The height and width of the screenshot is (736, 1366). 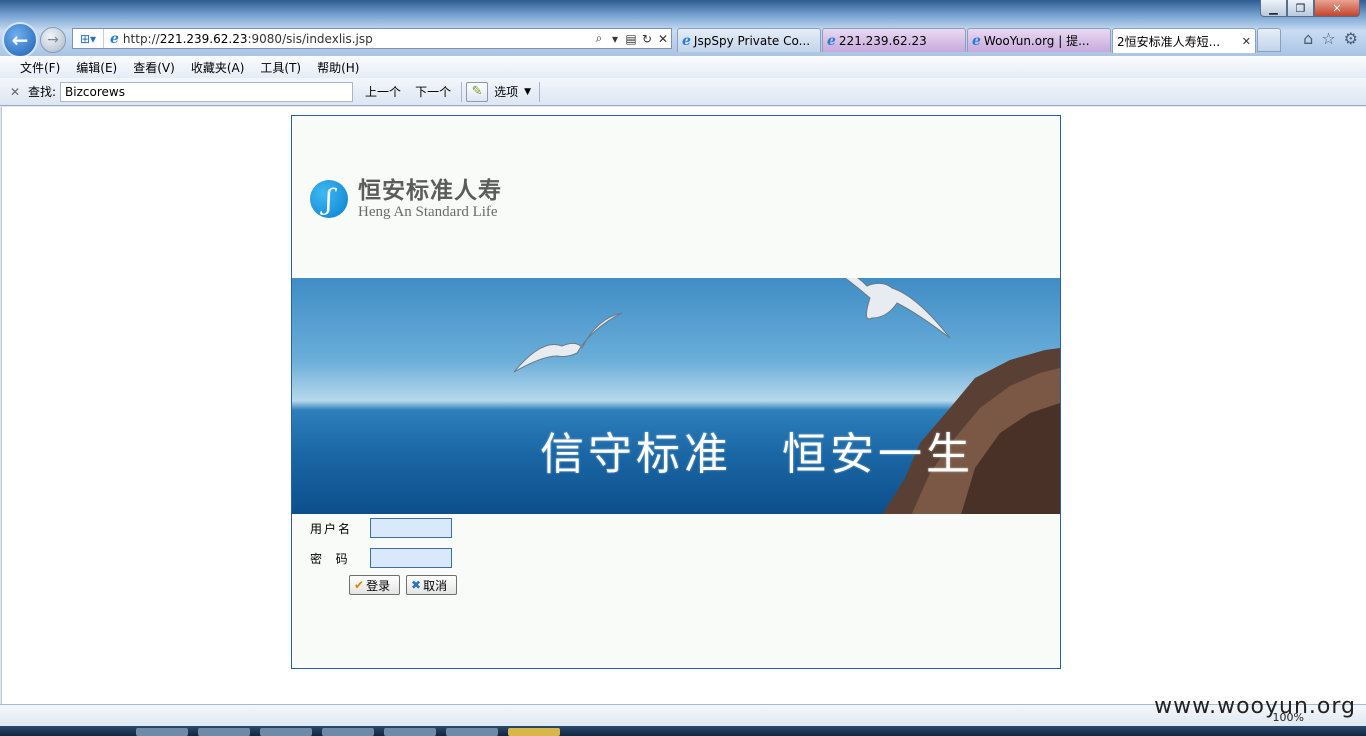 I want to click on tab-active-hengan: 2恒安标准人寿短... ✕, so click(x=1184, y=40).